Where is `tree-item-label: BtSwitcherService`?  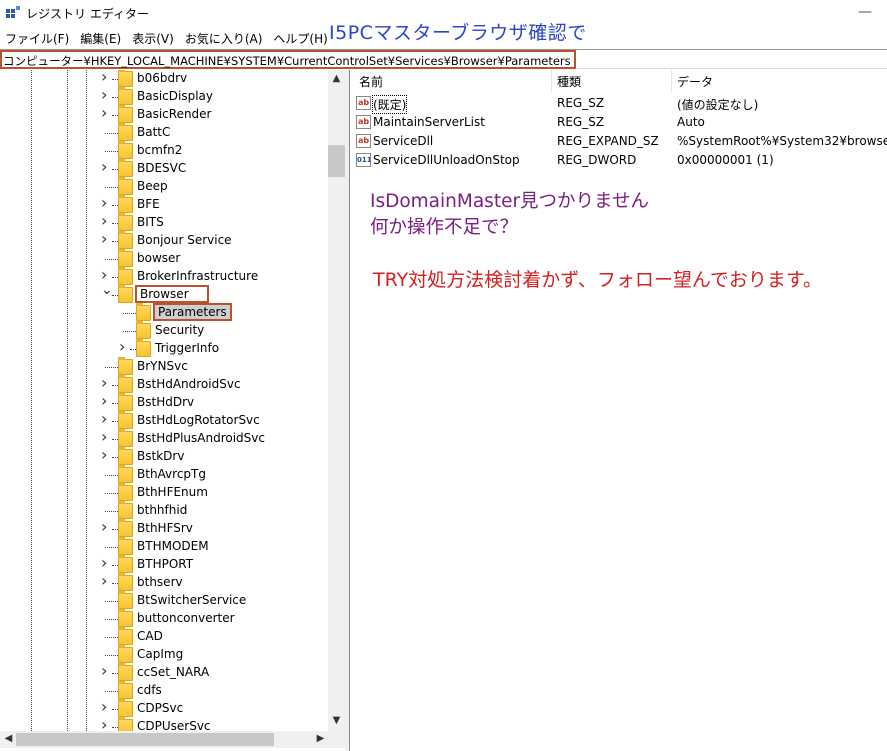 tree-item-label: BtSwitcherService is located at coordinates (191, 600).